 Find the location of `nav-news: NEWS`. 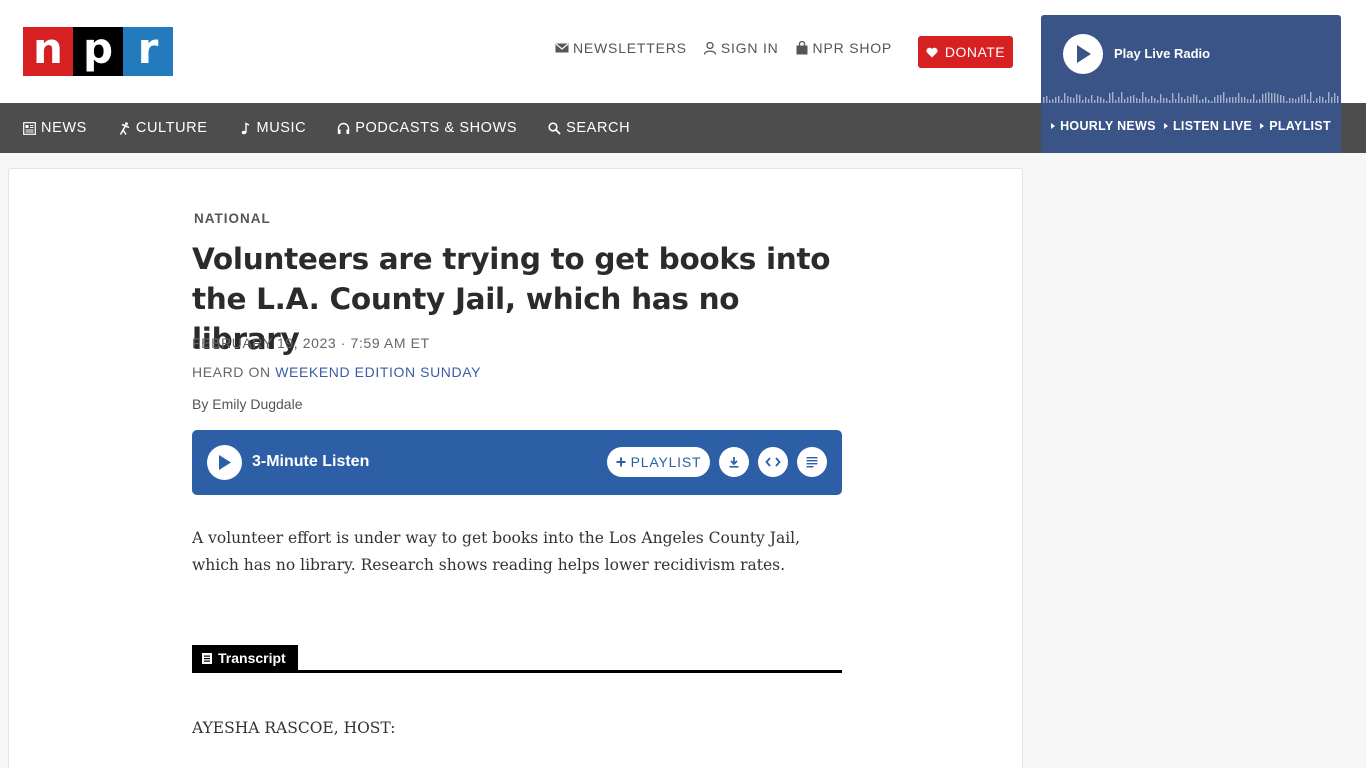

nav-news: NEWS is located at coordinates (55, 128).